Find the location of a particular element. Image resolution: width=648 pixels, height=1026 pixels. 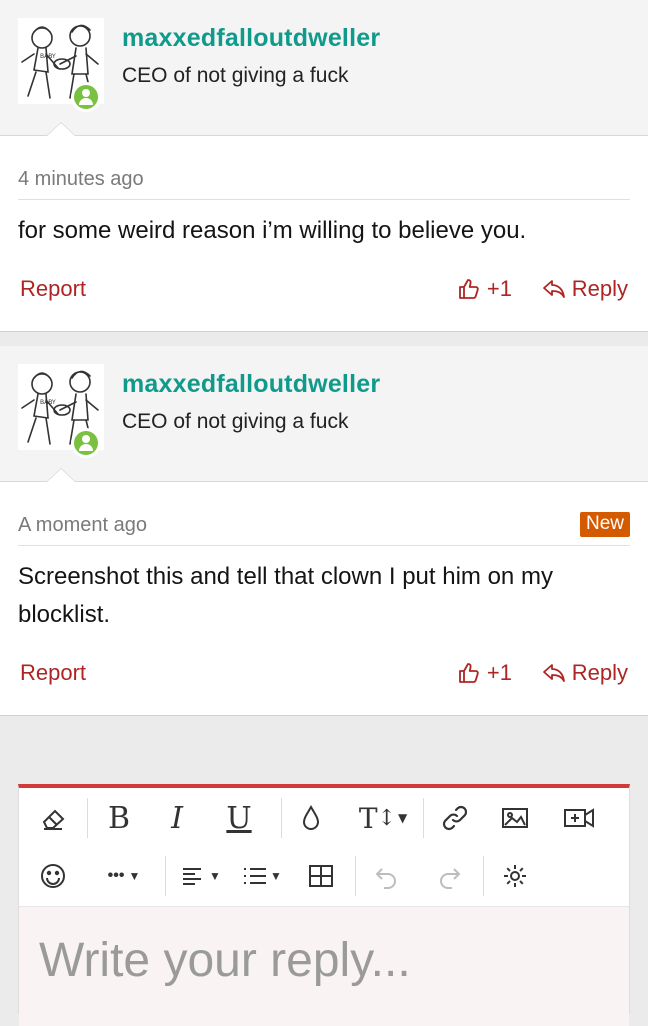

redo-icon is located at coordinates (449, 876).